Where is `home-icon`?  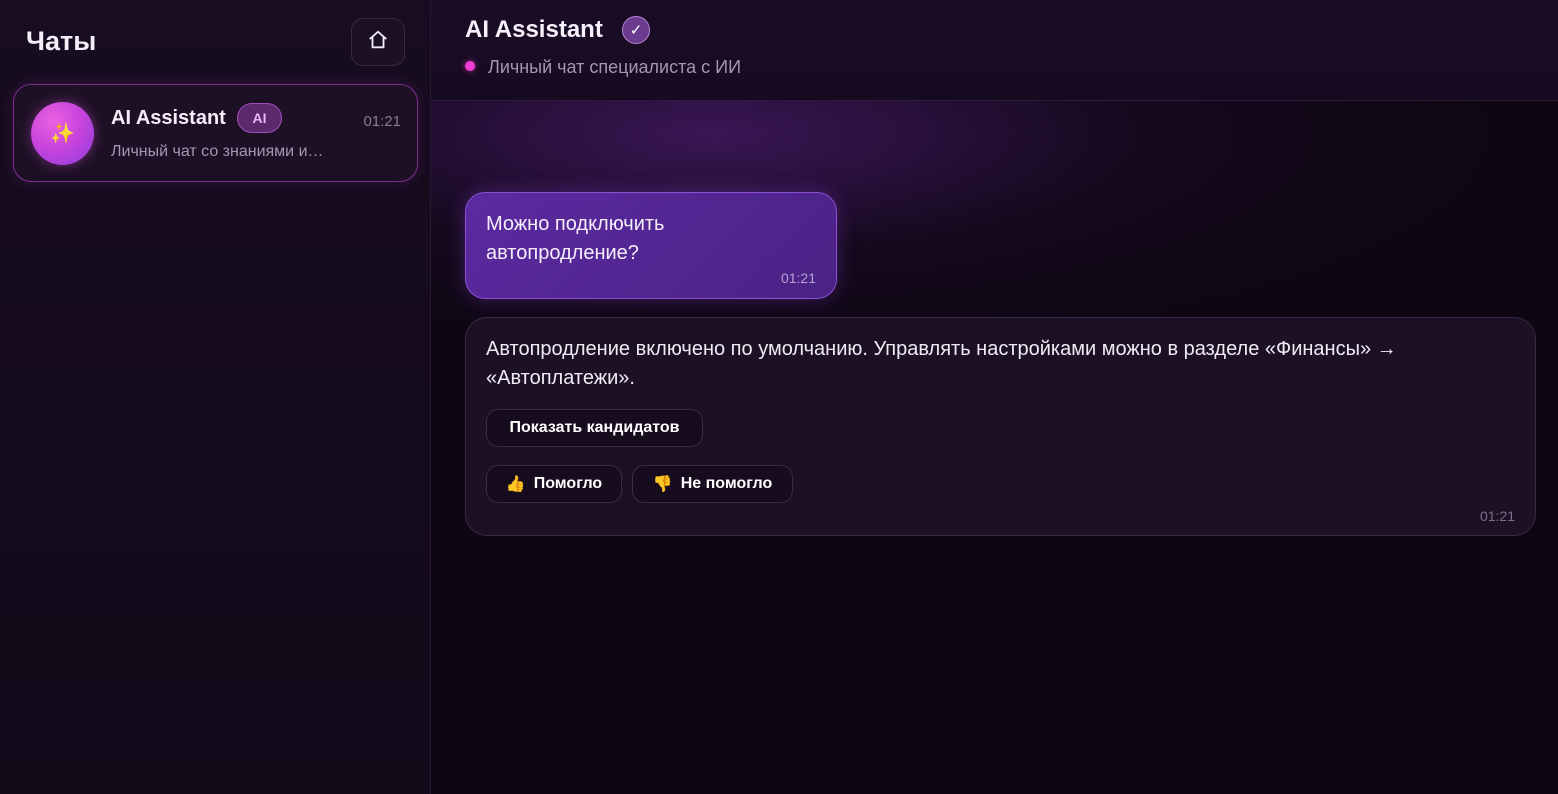
home-icon is located at coordinates (378, 42).